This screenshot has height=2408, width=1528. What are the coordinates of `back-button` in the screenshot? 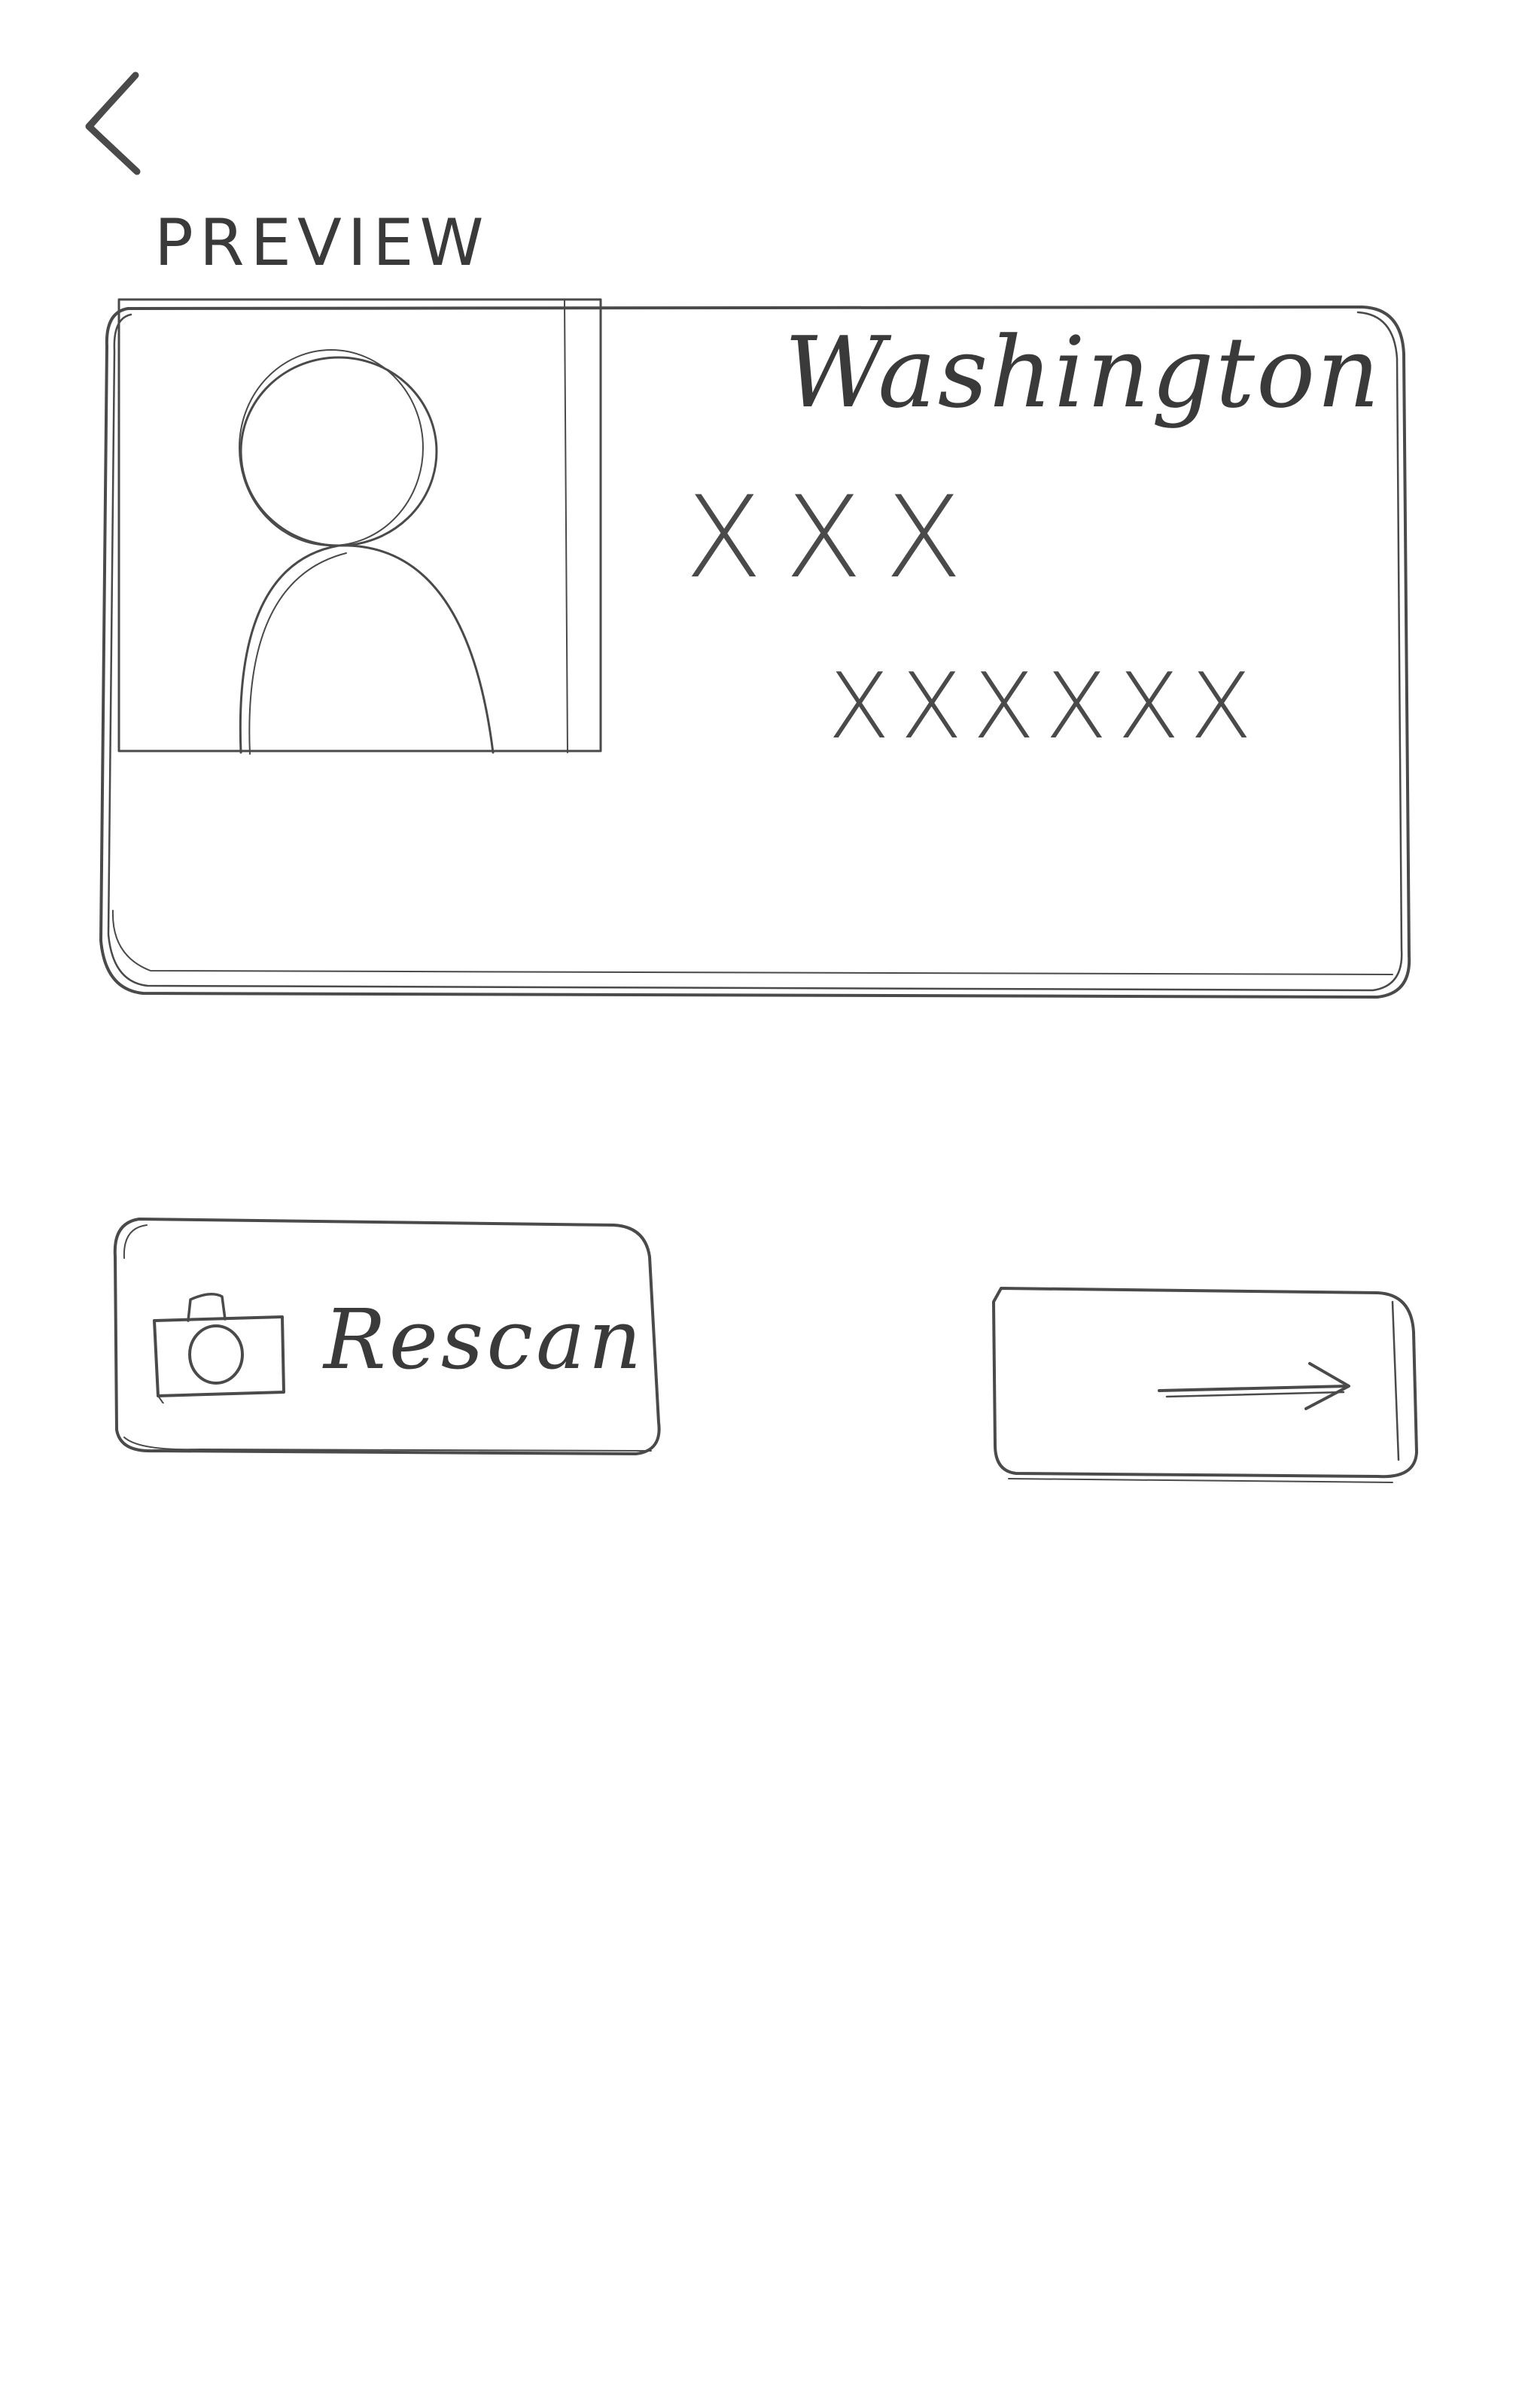 It's located at (116, 124).